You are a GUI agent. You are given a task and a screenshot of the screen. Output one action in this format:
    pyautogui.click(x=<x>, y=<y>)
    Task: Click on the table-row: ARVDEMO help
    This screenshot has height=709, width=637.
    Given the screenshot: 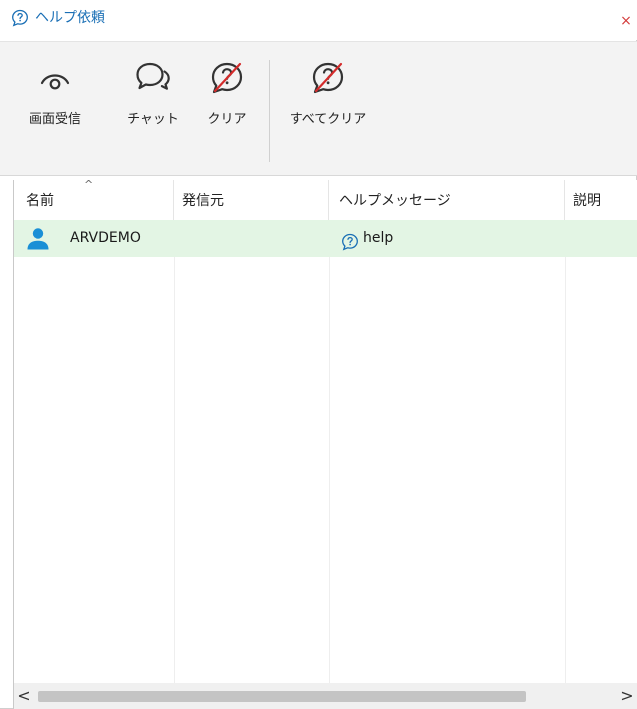 What is the action you would take?
    pyautogui.click(x=325, y=238)
    